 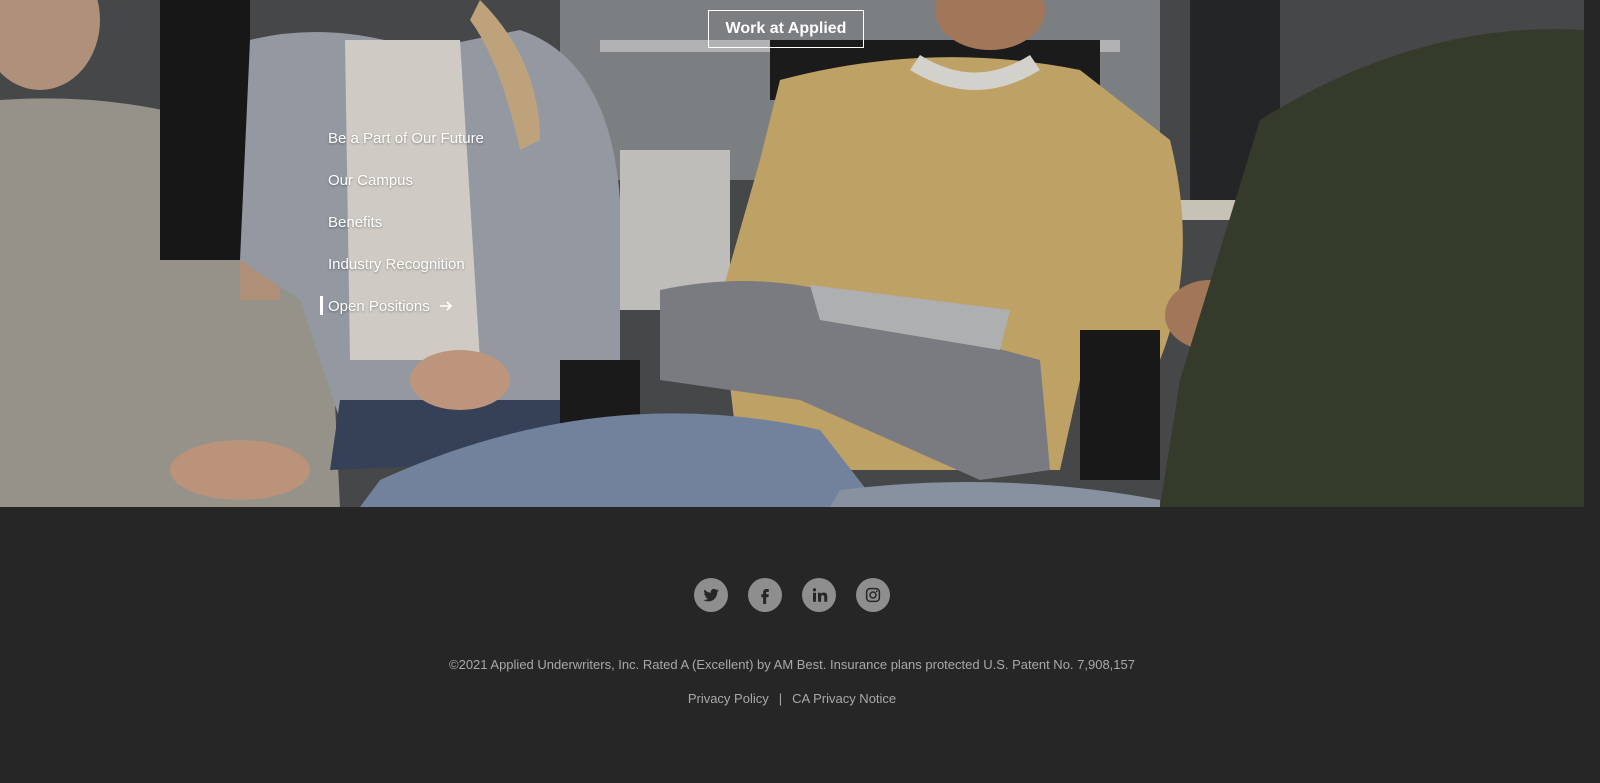 I want to click on nav-item-label: Industry Recognition, so click(x=396, y=264).